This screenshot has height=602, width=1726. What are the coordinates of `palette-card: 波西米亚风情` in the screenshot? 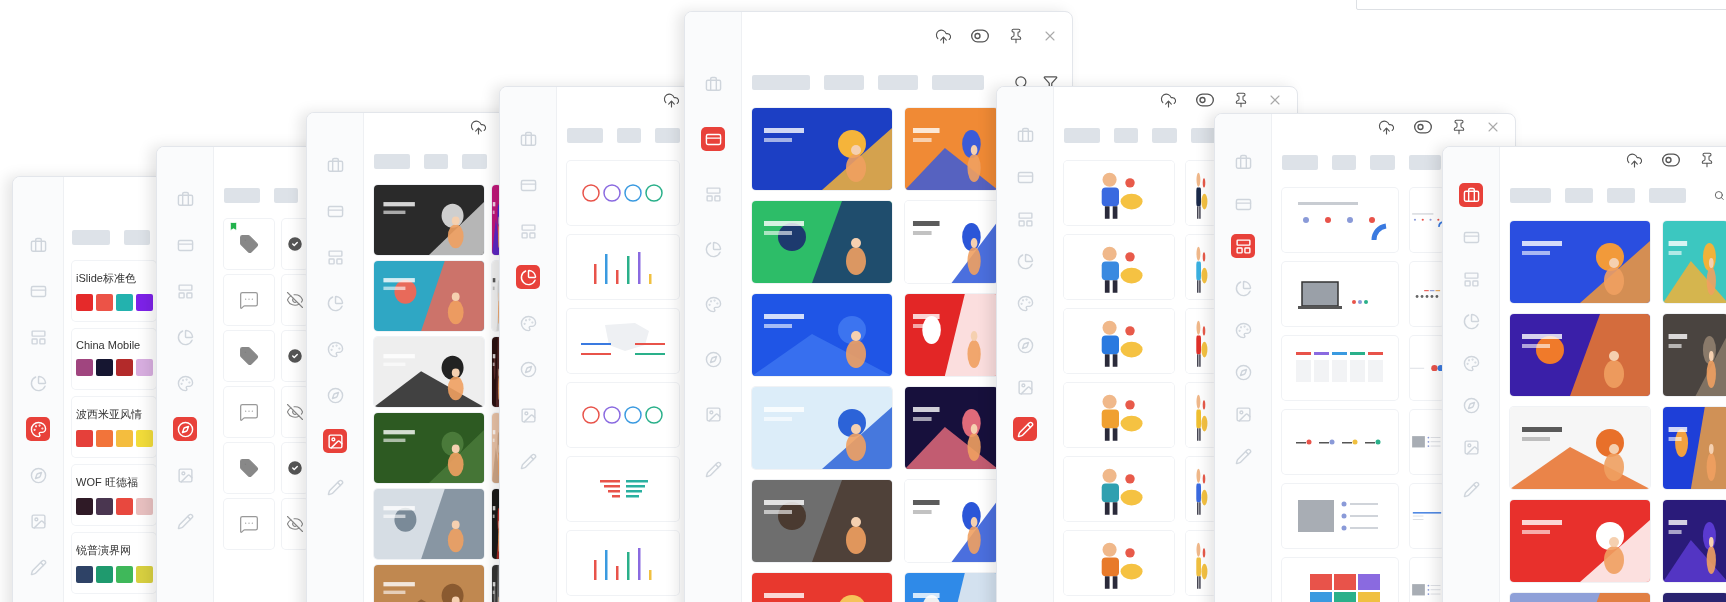 It's located at (114, 427).